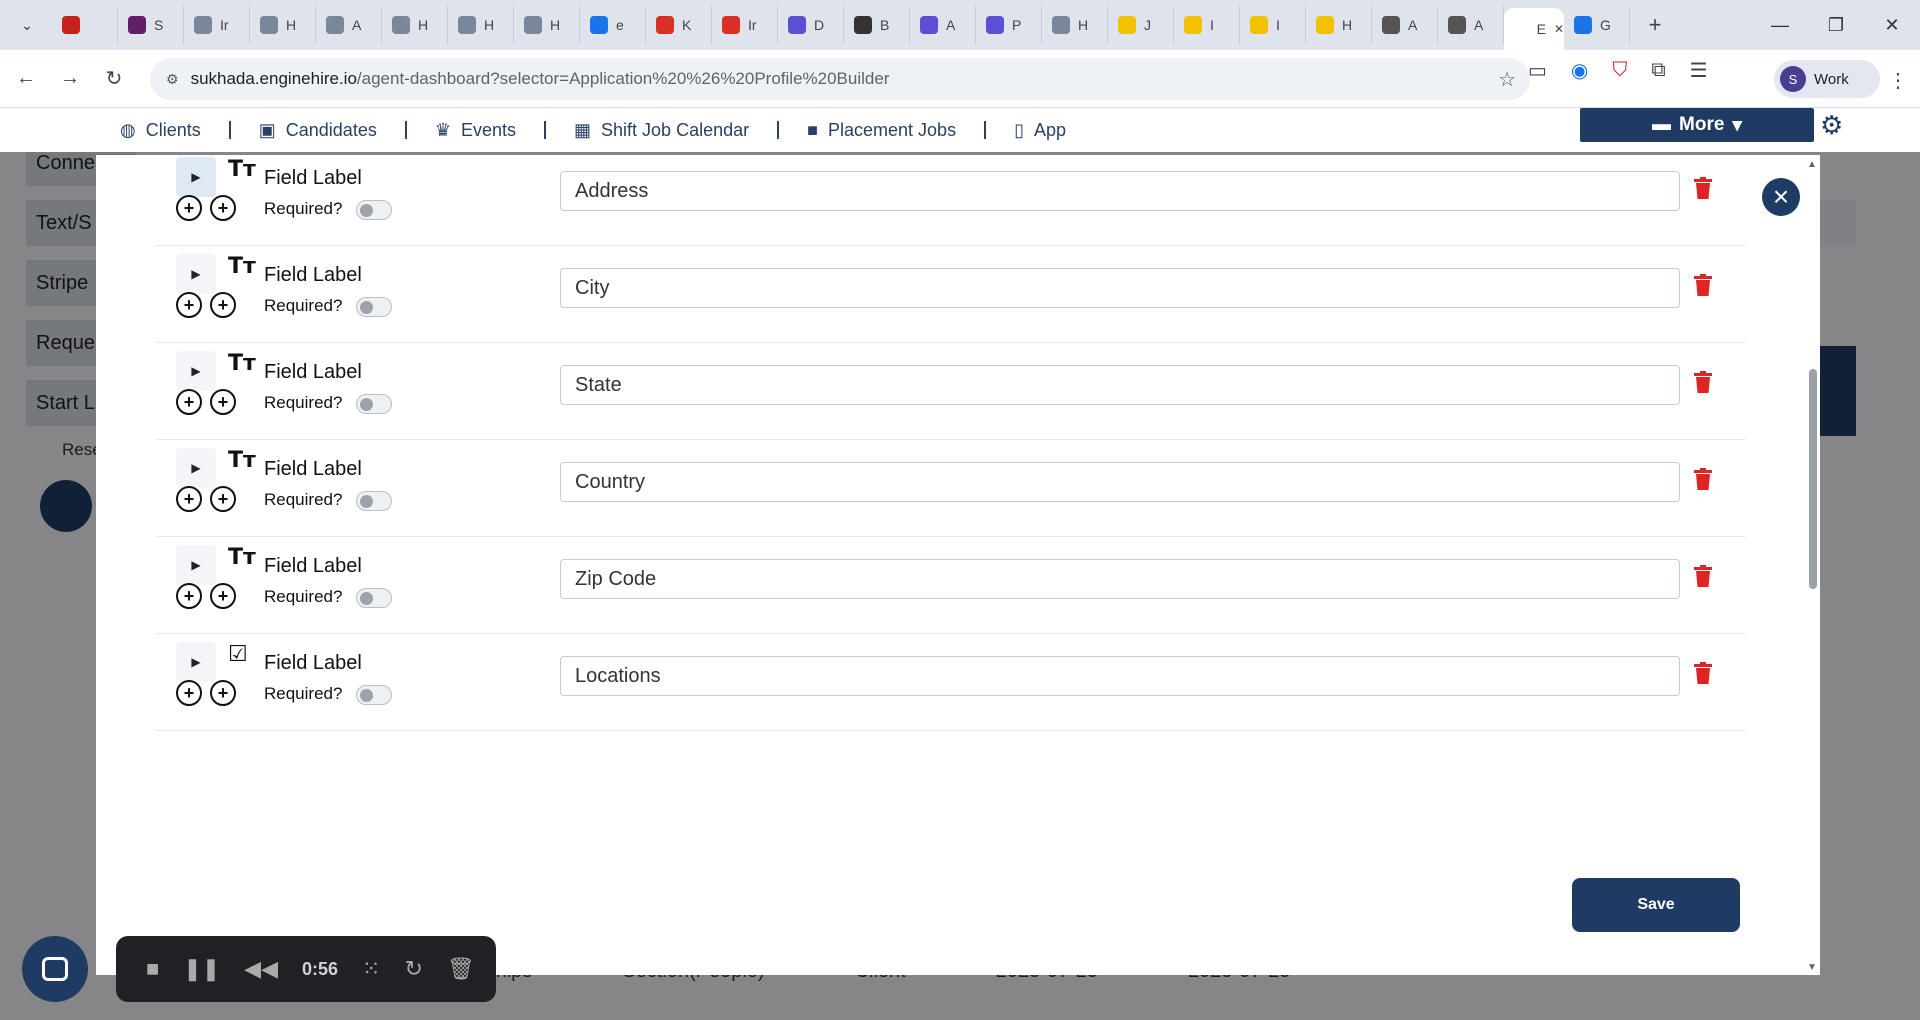 This screenshot has height=1020, width=1920. What do you see at coordinates (1120, 385) in the screenshot?
I see `field-name-input: State` at bounding box center [1120, 385].